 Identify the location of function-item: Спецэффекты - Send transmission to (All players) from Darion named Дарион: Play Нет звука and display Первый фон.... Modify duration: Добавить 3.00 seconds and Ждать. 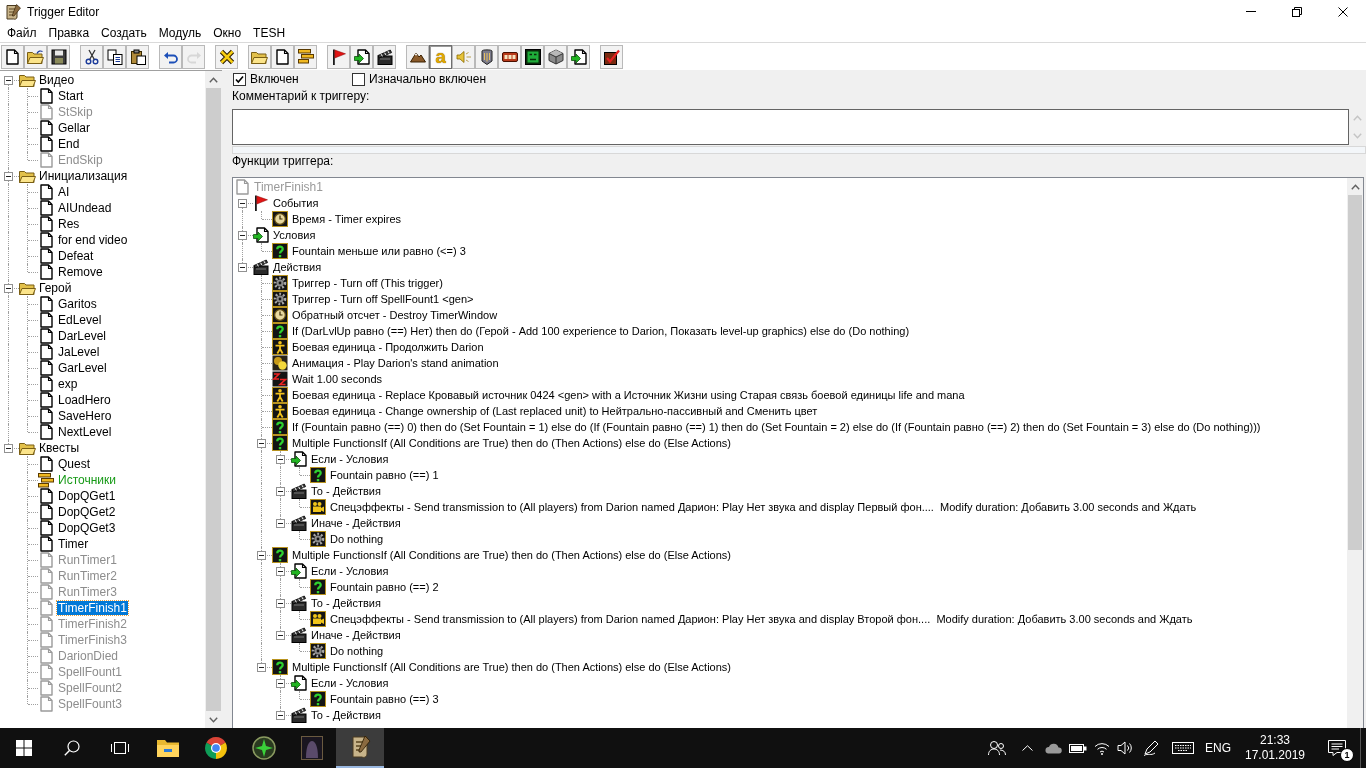
(763, 507).